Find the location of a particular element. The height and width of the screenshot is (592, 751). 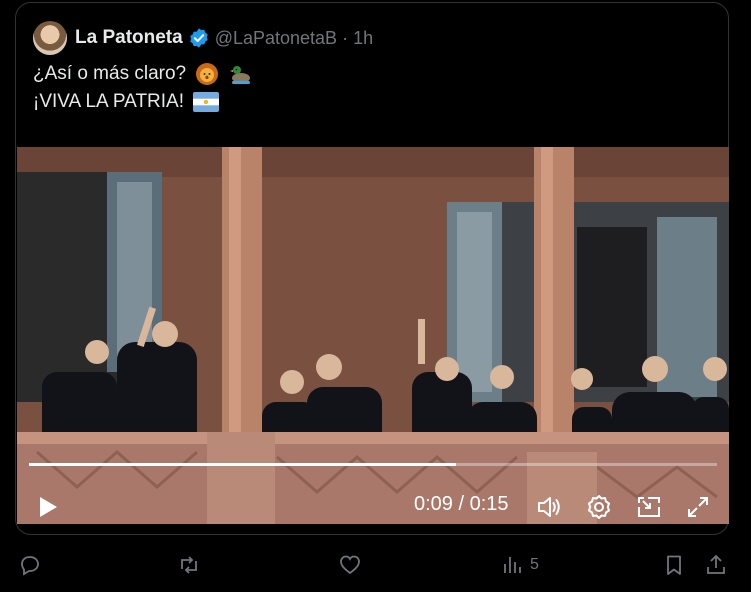

video-progress-bar is located at coordinates (373, 464).